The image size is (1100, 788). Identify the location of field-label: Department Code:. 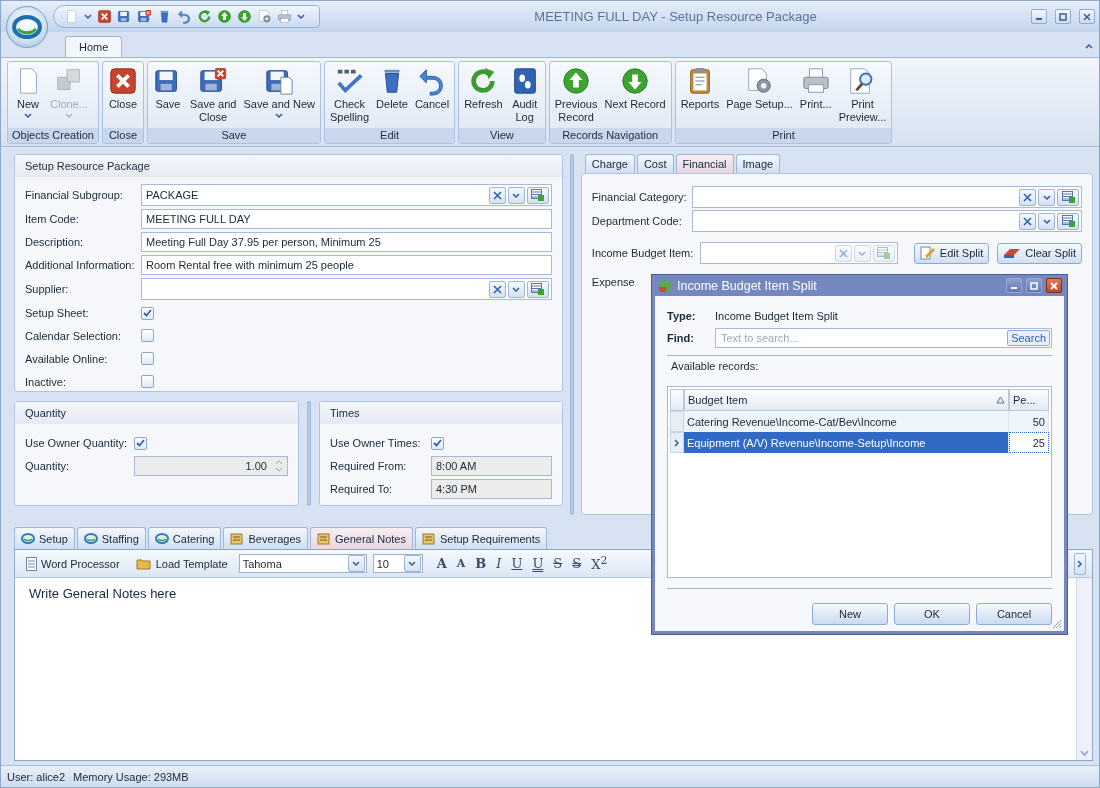
(637, 221).